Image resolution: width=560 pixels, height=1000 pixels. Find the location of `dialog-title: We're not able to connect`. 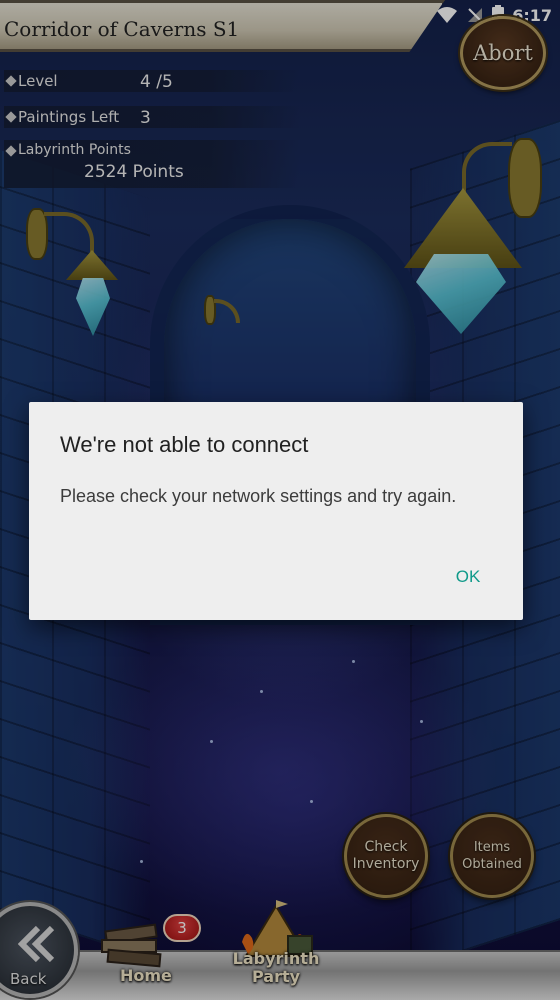

dialog-title: We're not able to connect is located at coordinates (184, 444).